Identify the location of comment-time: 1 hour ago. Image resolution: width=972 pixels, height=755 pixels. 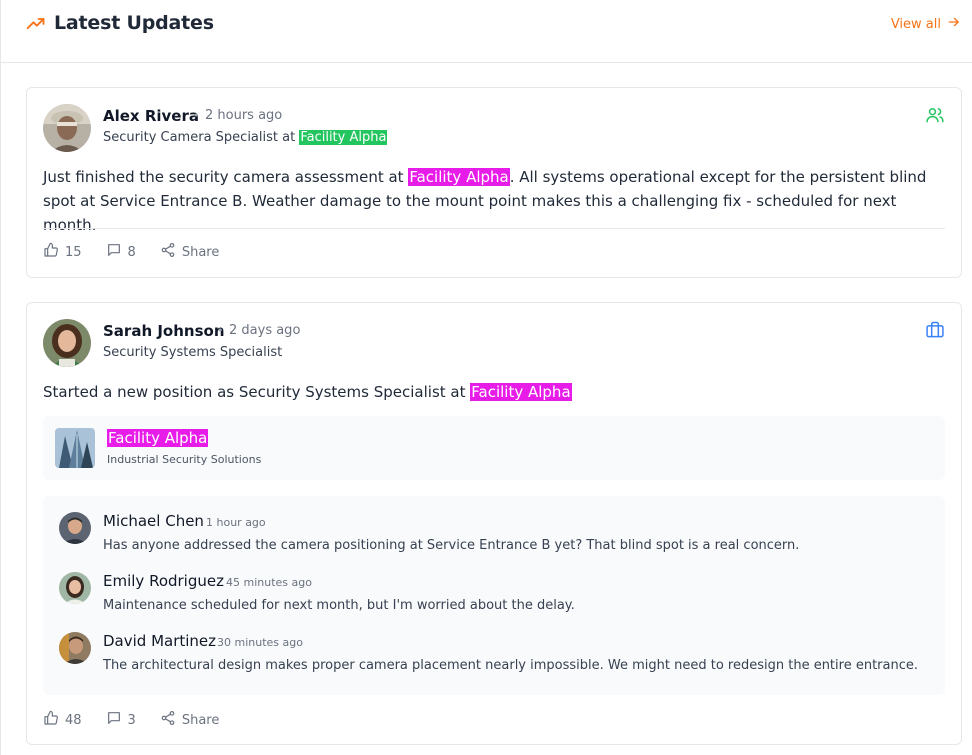
(236, 522).